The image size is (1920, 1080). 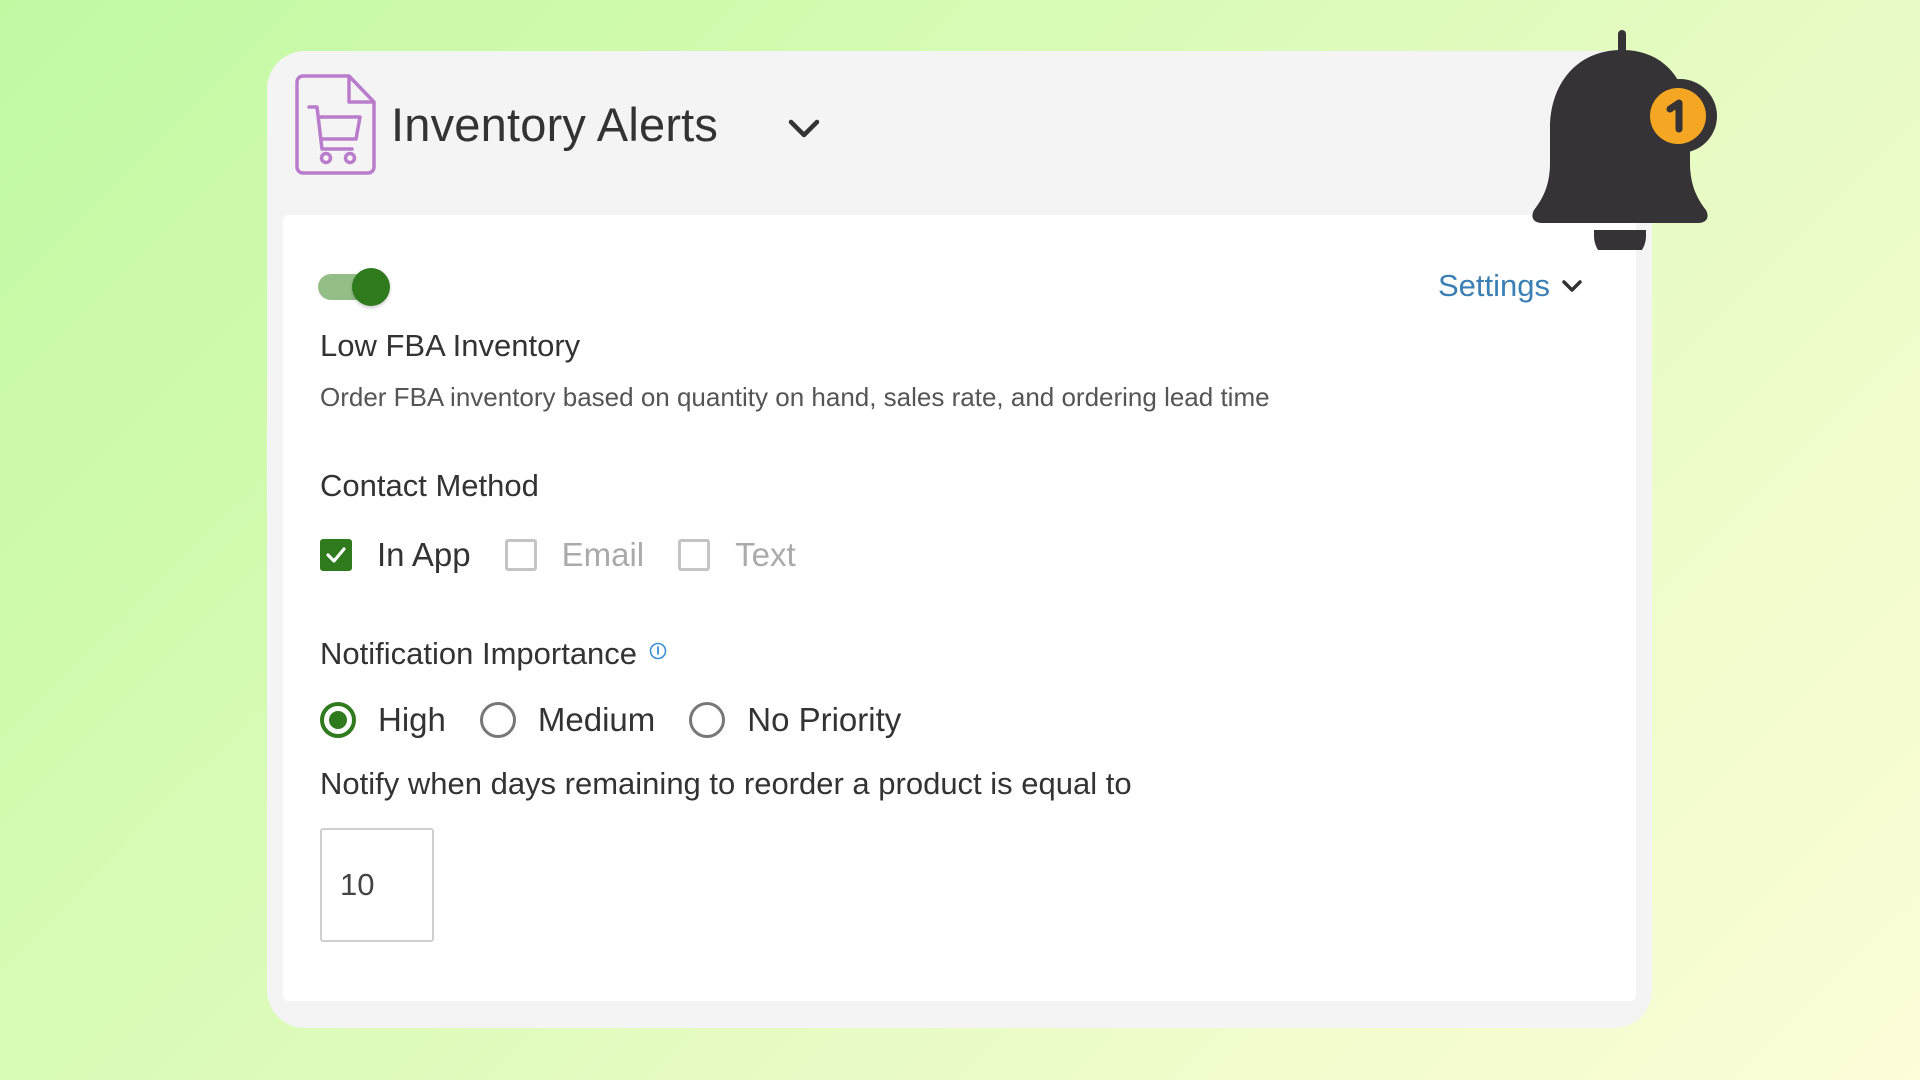 I want to click on radio-medium: Medium, so click(x=567, y=720).